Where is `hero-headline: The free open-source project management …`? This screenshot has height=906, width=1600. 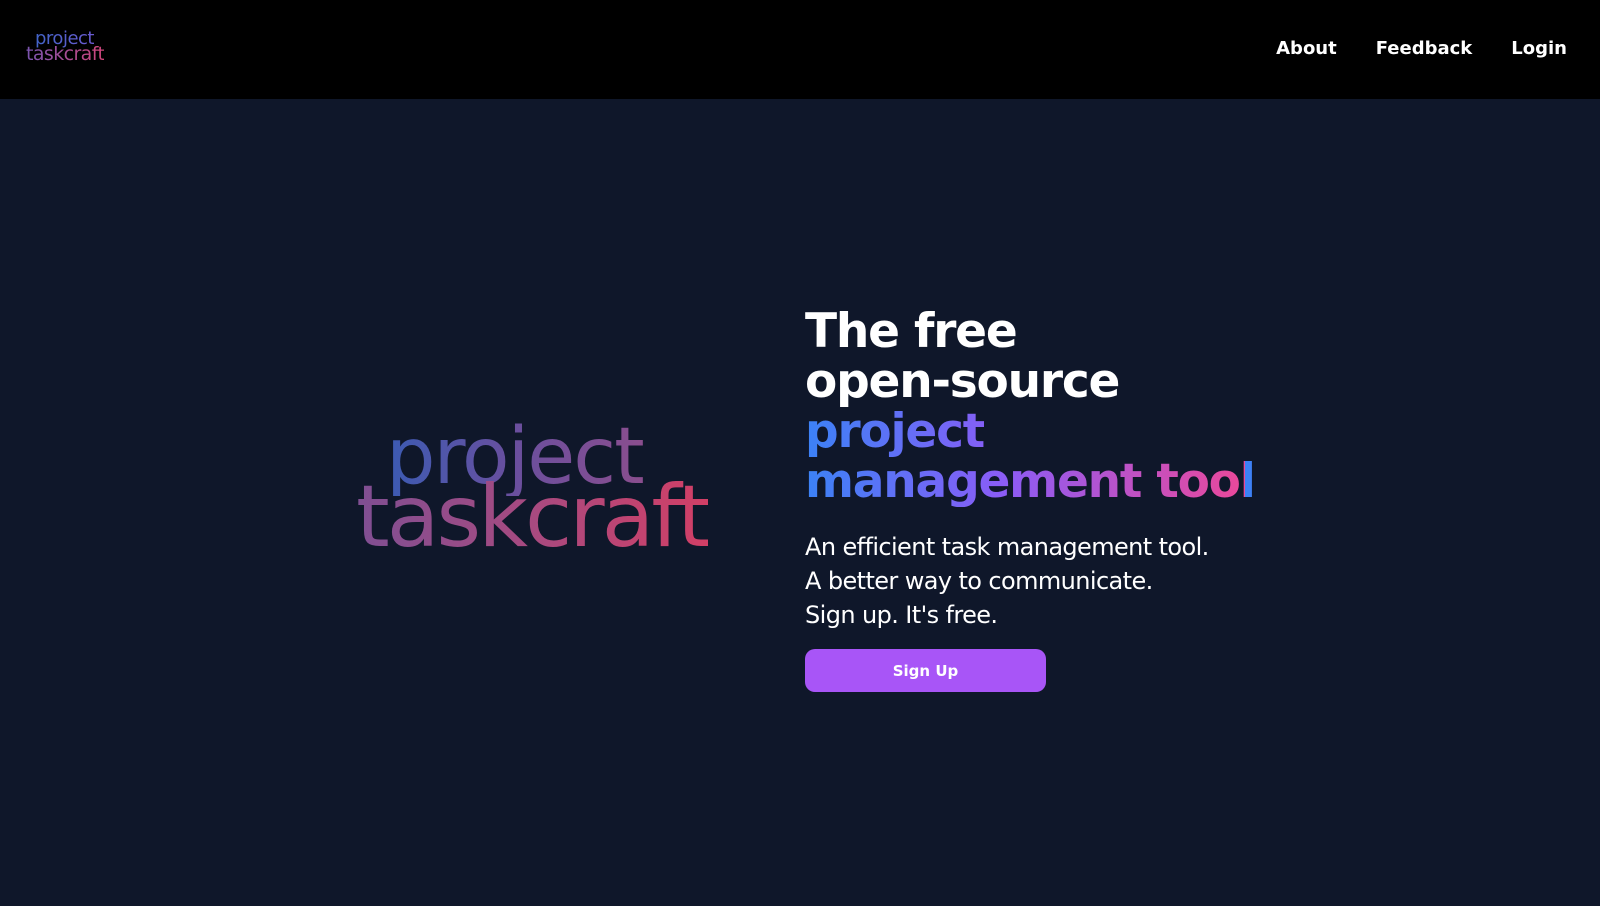 hero-headline: The free open-source project management … is located at coordinates (1065, 407).